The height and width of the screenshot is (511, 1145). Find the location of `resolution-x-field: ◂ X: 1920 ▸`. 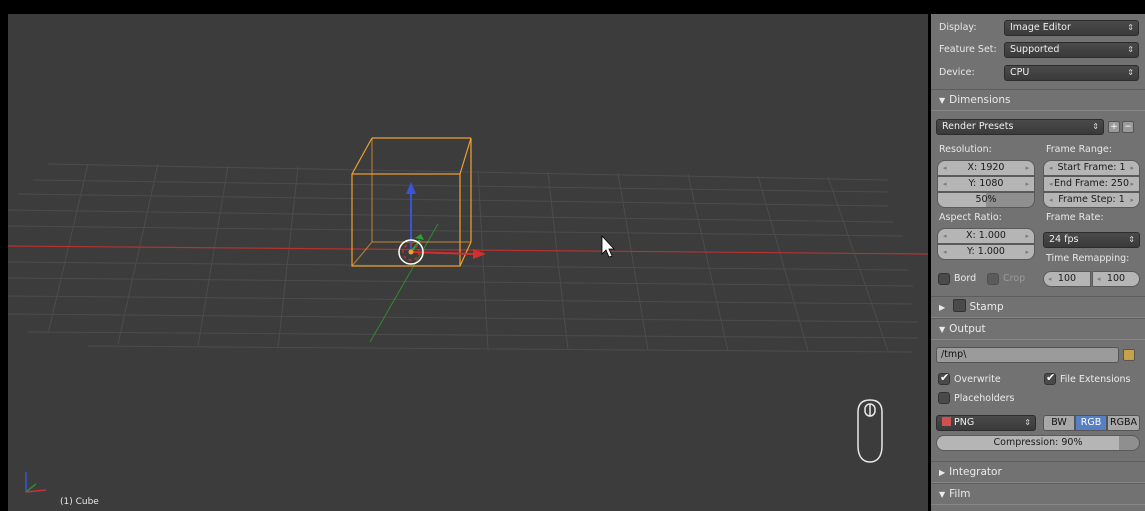

resolution-x-field: ◂ X: 1920 ▸ is located at coordinates (986, 168).